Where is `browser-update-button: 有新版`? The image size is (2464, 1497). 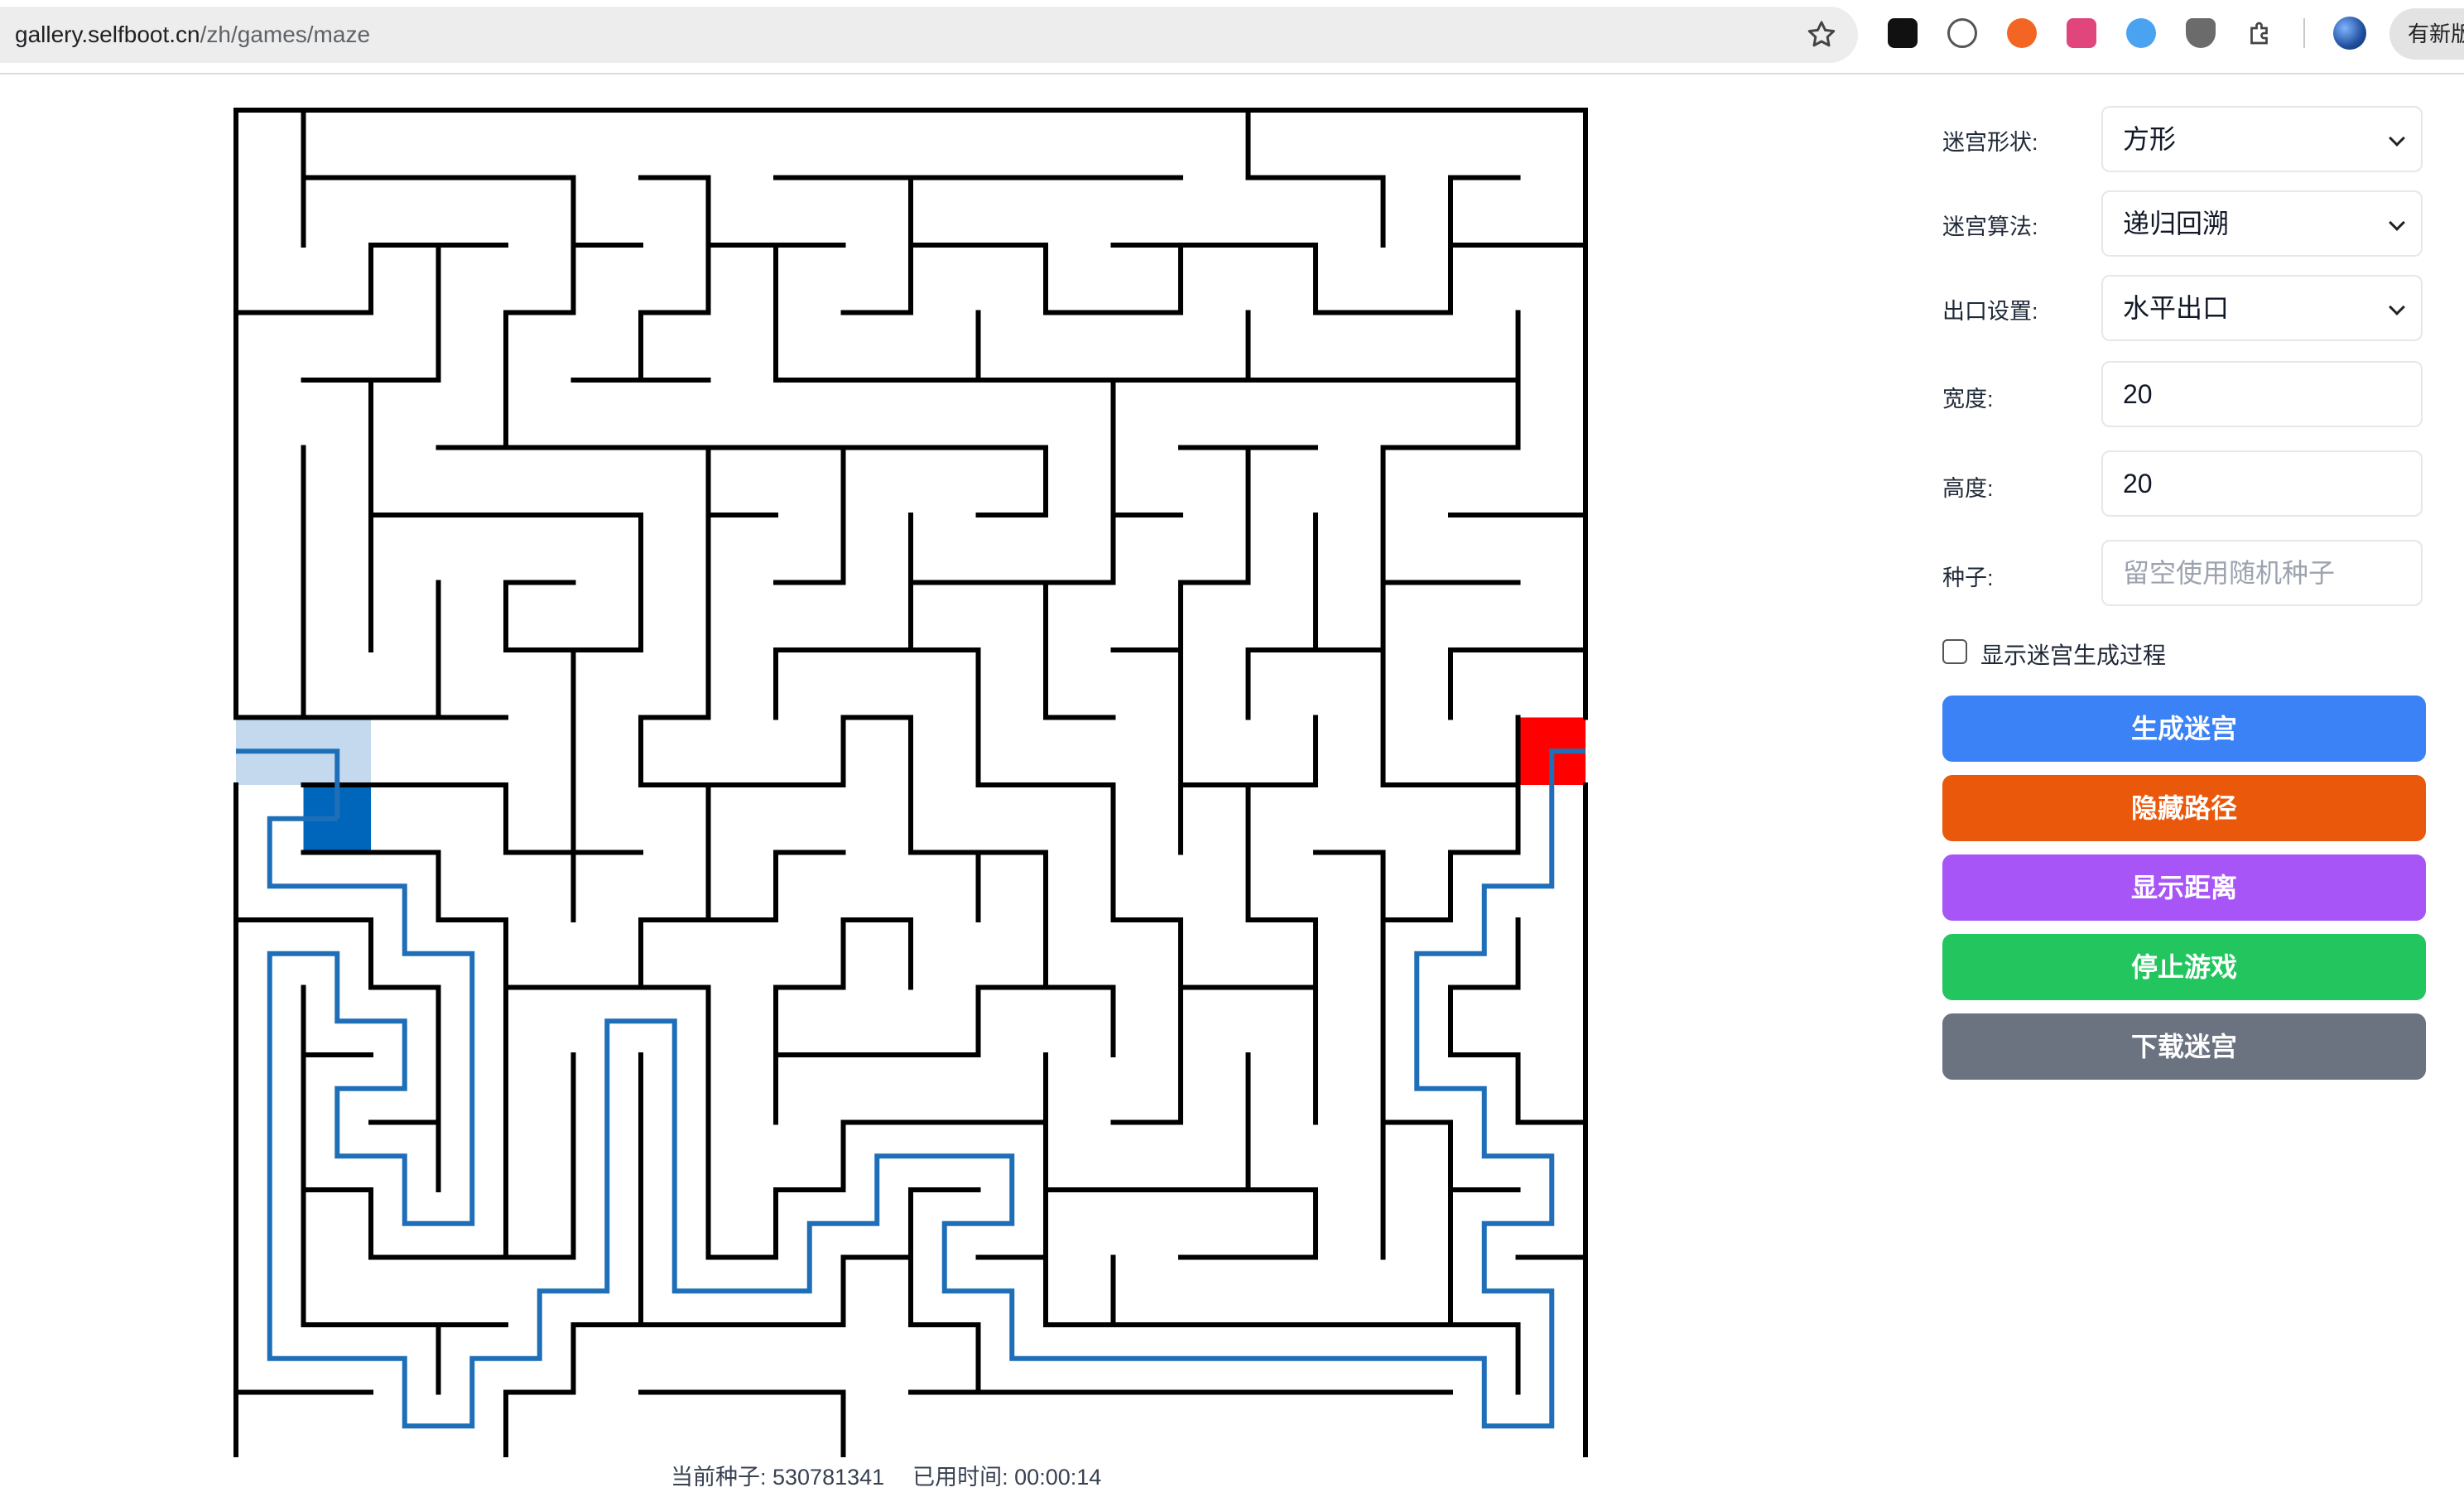
browser-update-button: 有新版 is located at coordinates (2427, 34).